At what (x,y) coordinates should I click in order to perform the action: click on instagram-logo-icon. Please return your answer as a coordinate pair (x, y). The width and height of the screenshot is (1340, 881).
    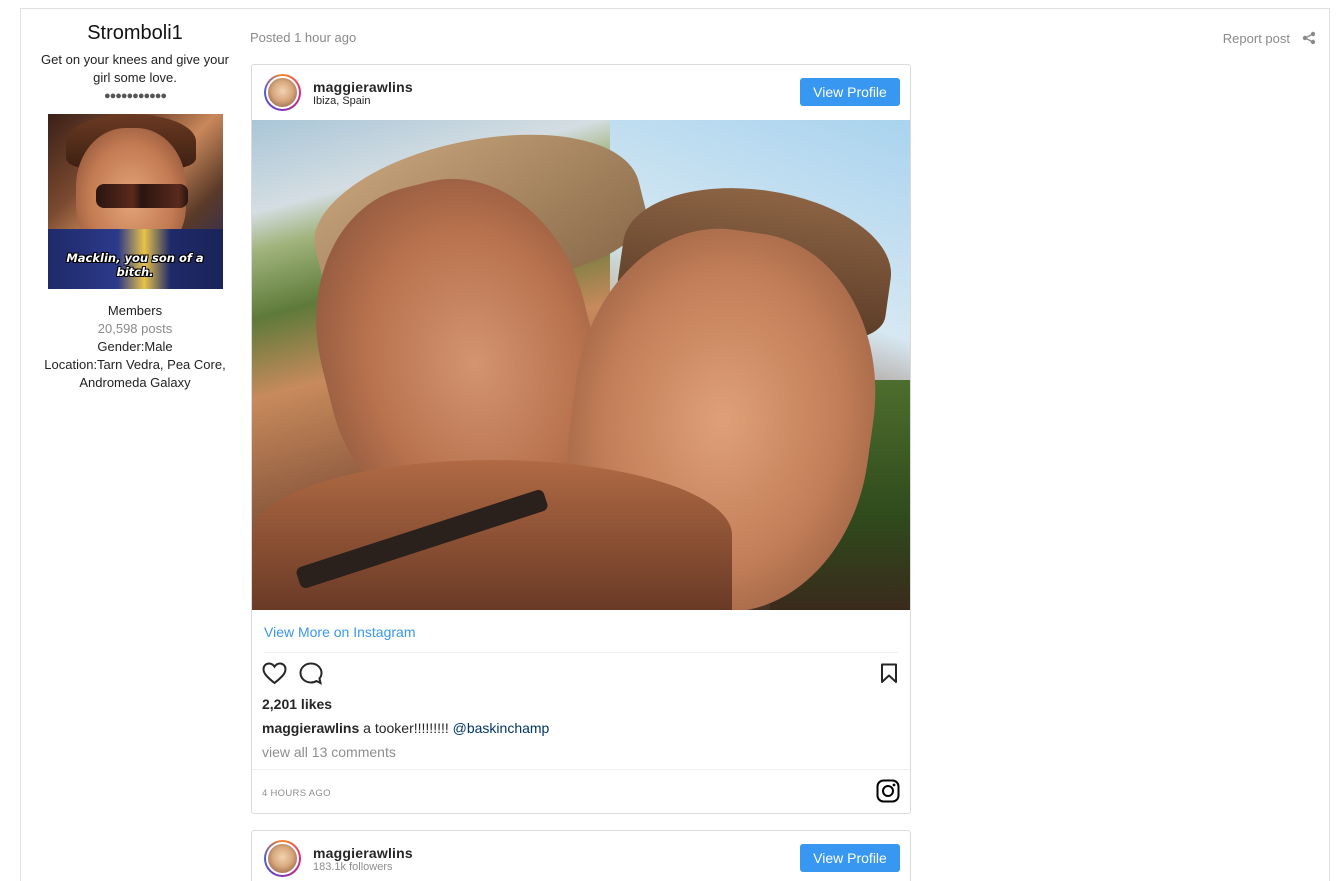
    Looking at the image, I should click on (888, 791).